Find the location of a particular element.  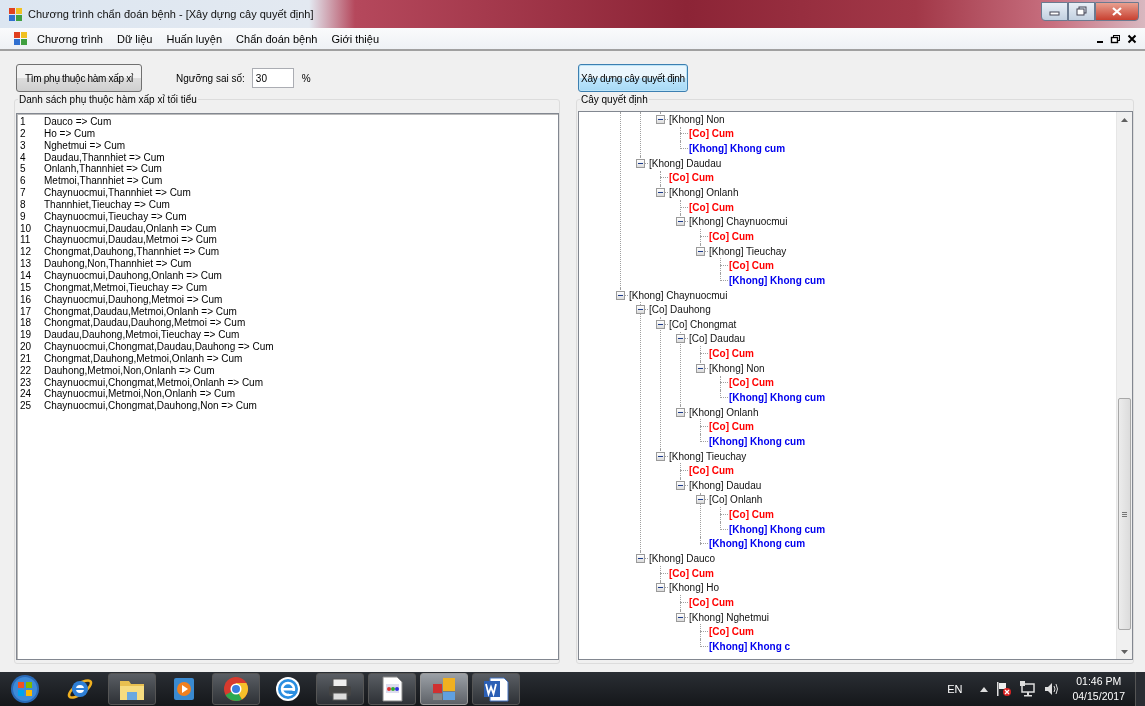

menu-item: Dữ liệu is located at coordinates (134, 38).